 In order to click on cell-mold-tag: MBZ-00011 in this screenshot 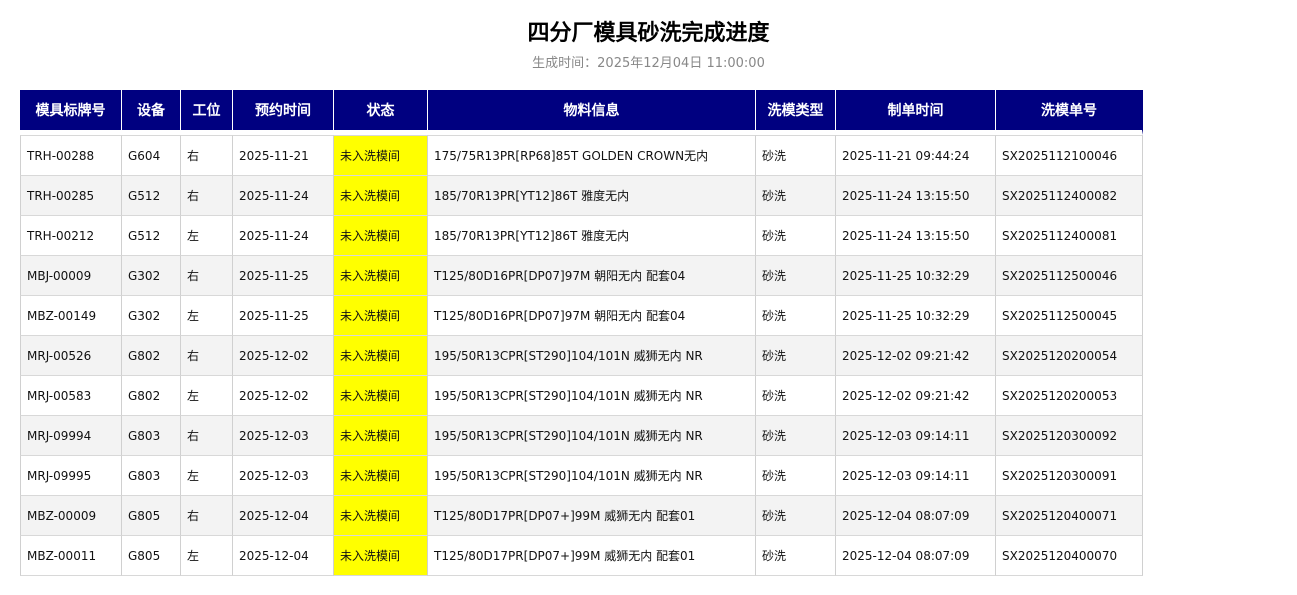, I will do `click(71, 556)`.